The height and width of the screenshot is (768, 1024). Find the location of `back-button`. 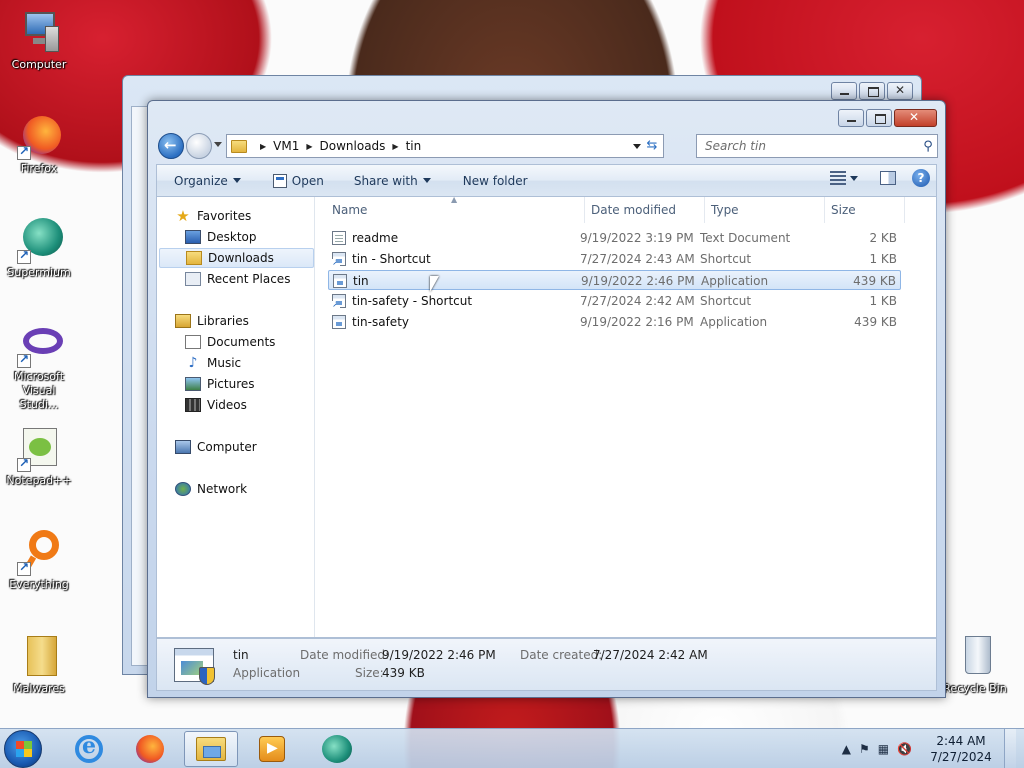

back-button is located at coordinates (171, 146).